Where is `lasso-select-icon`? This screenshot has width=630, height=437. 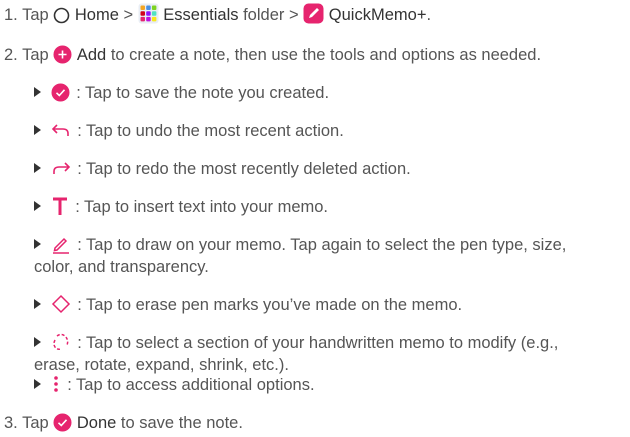
lasso-select-icon is located at coordinates (61, 342).